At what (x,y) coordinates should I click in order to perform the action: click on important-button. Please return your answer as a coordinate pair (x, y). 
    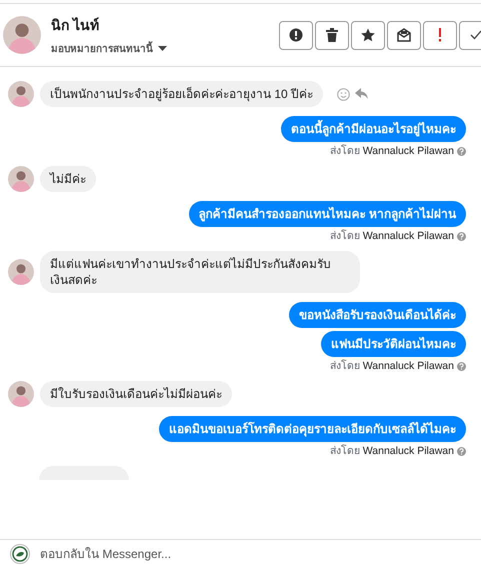
    Looking at the image, I should click on (440, 35).